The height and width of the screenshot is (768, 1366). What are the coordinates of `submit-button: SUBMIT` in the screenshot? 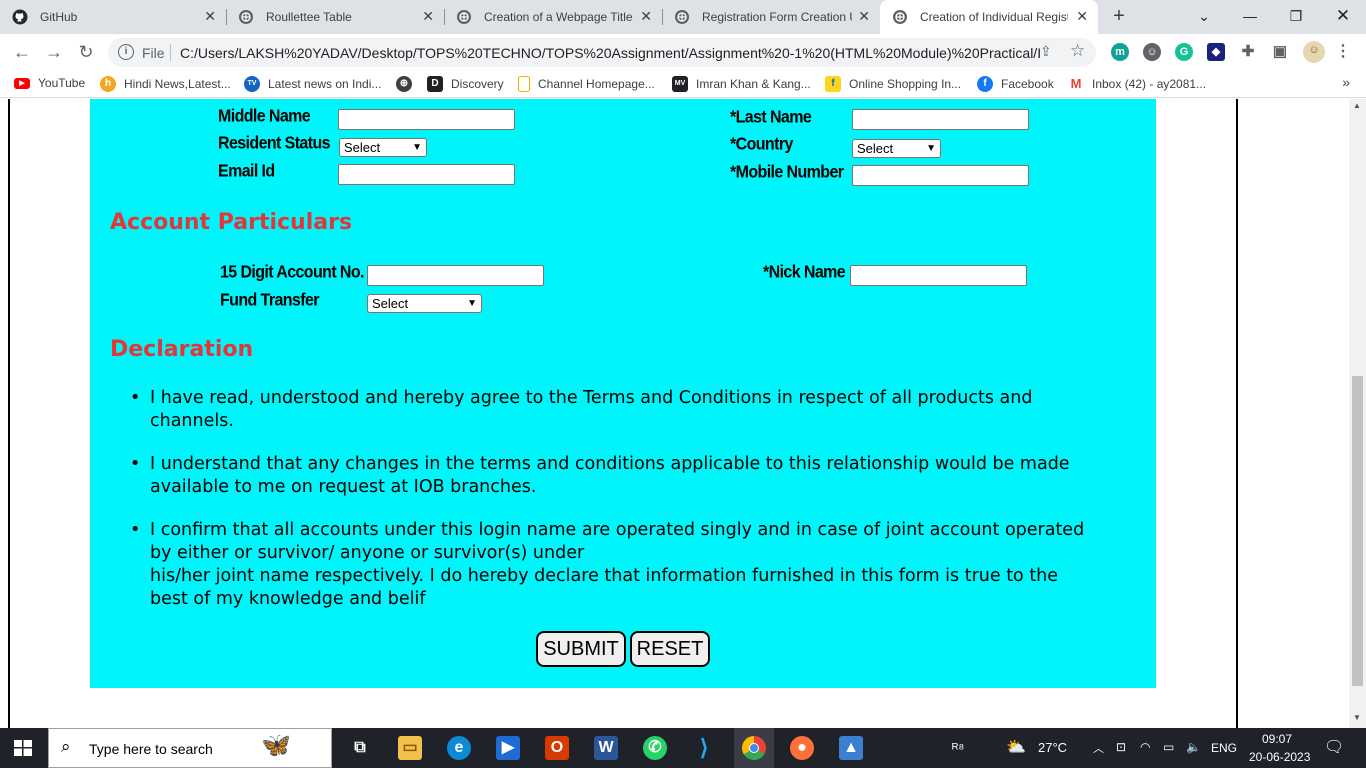 It's located at (581, 649).